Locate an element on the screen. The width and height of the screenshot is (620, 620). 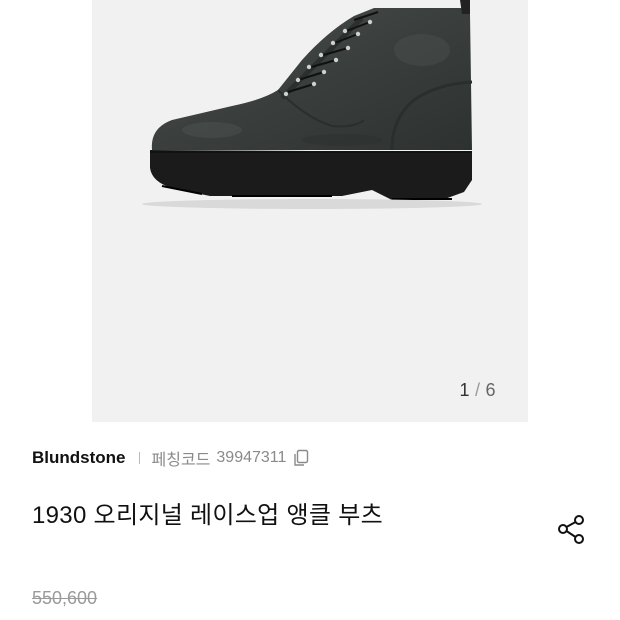
pager-total: 6 is located at coordinates (490, 390).